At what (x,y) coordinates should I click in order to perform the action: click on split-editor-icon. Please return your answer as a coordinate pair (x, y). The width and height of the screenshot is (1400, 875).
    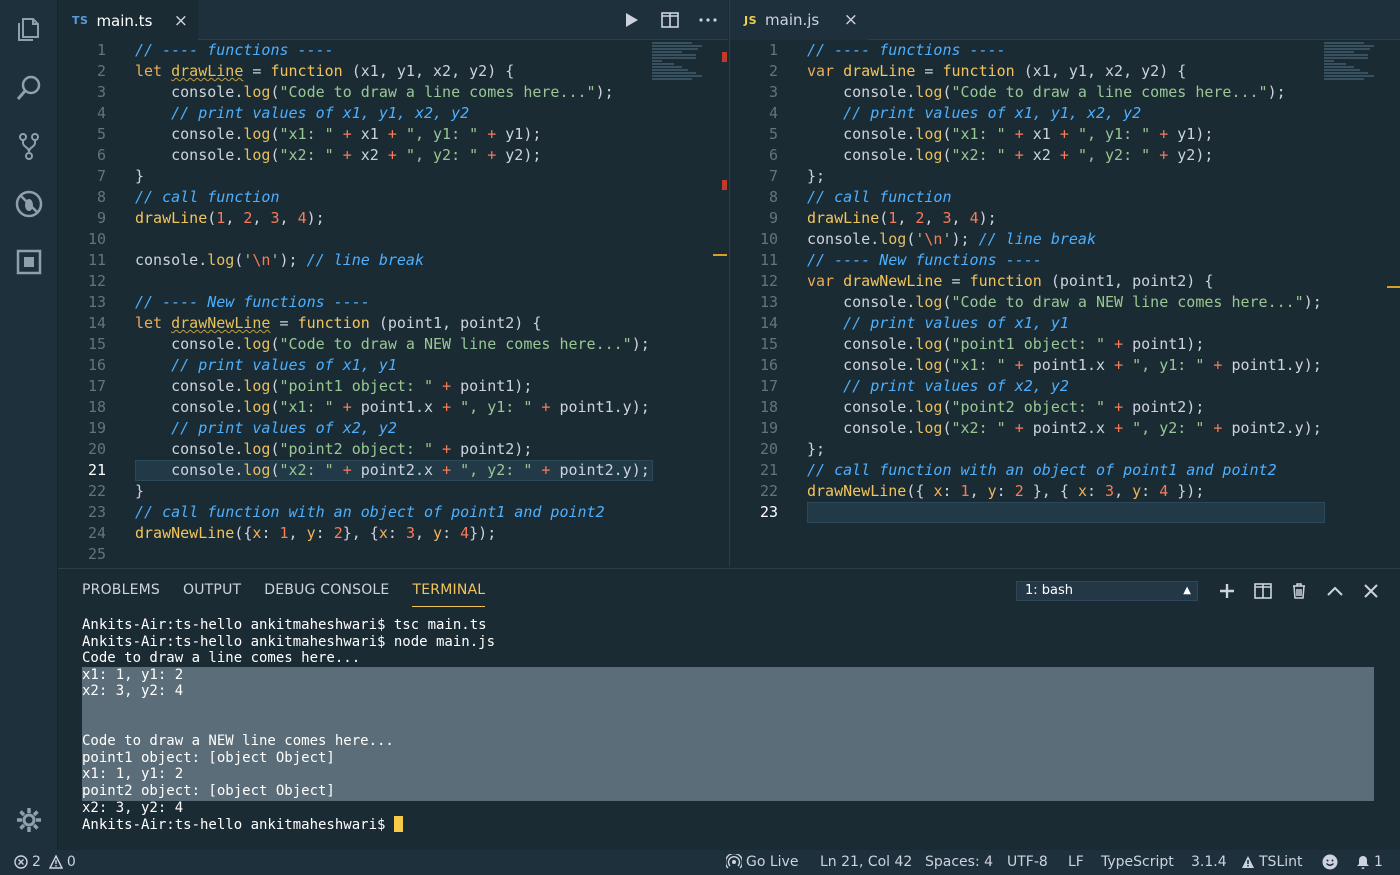
    Looking at the image, I should click on (670, 20).